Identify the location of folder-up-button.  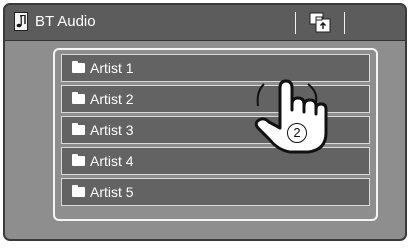
(320, 23).